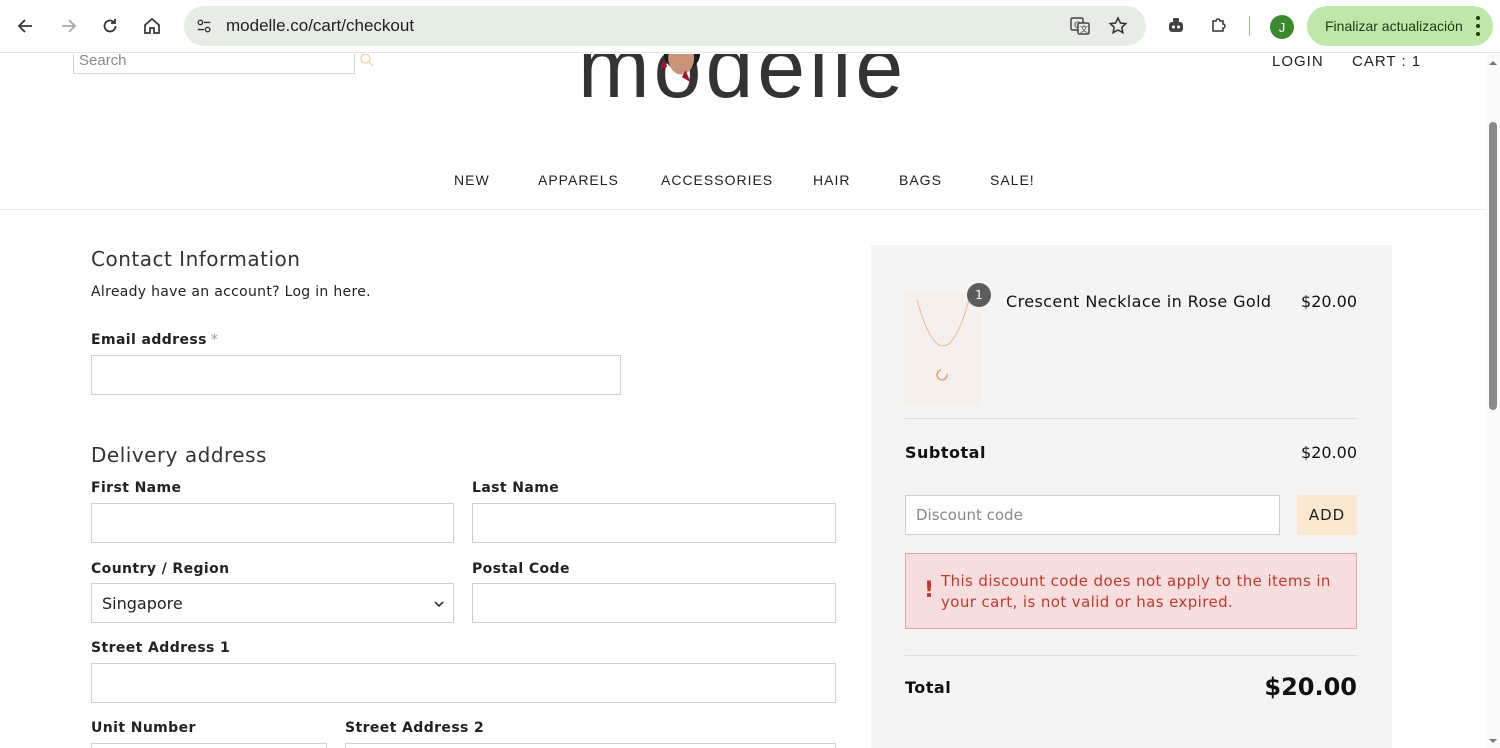 The width and height of the screenshot is (1500, 748). What do you see at coordinates (654, 523) in the screenshot?
I see `last-name-field` at bounding box center [654, 523].